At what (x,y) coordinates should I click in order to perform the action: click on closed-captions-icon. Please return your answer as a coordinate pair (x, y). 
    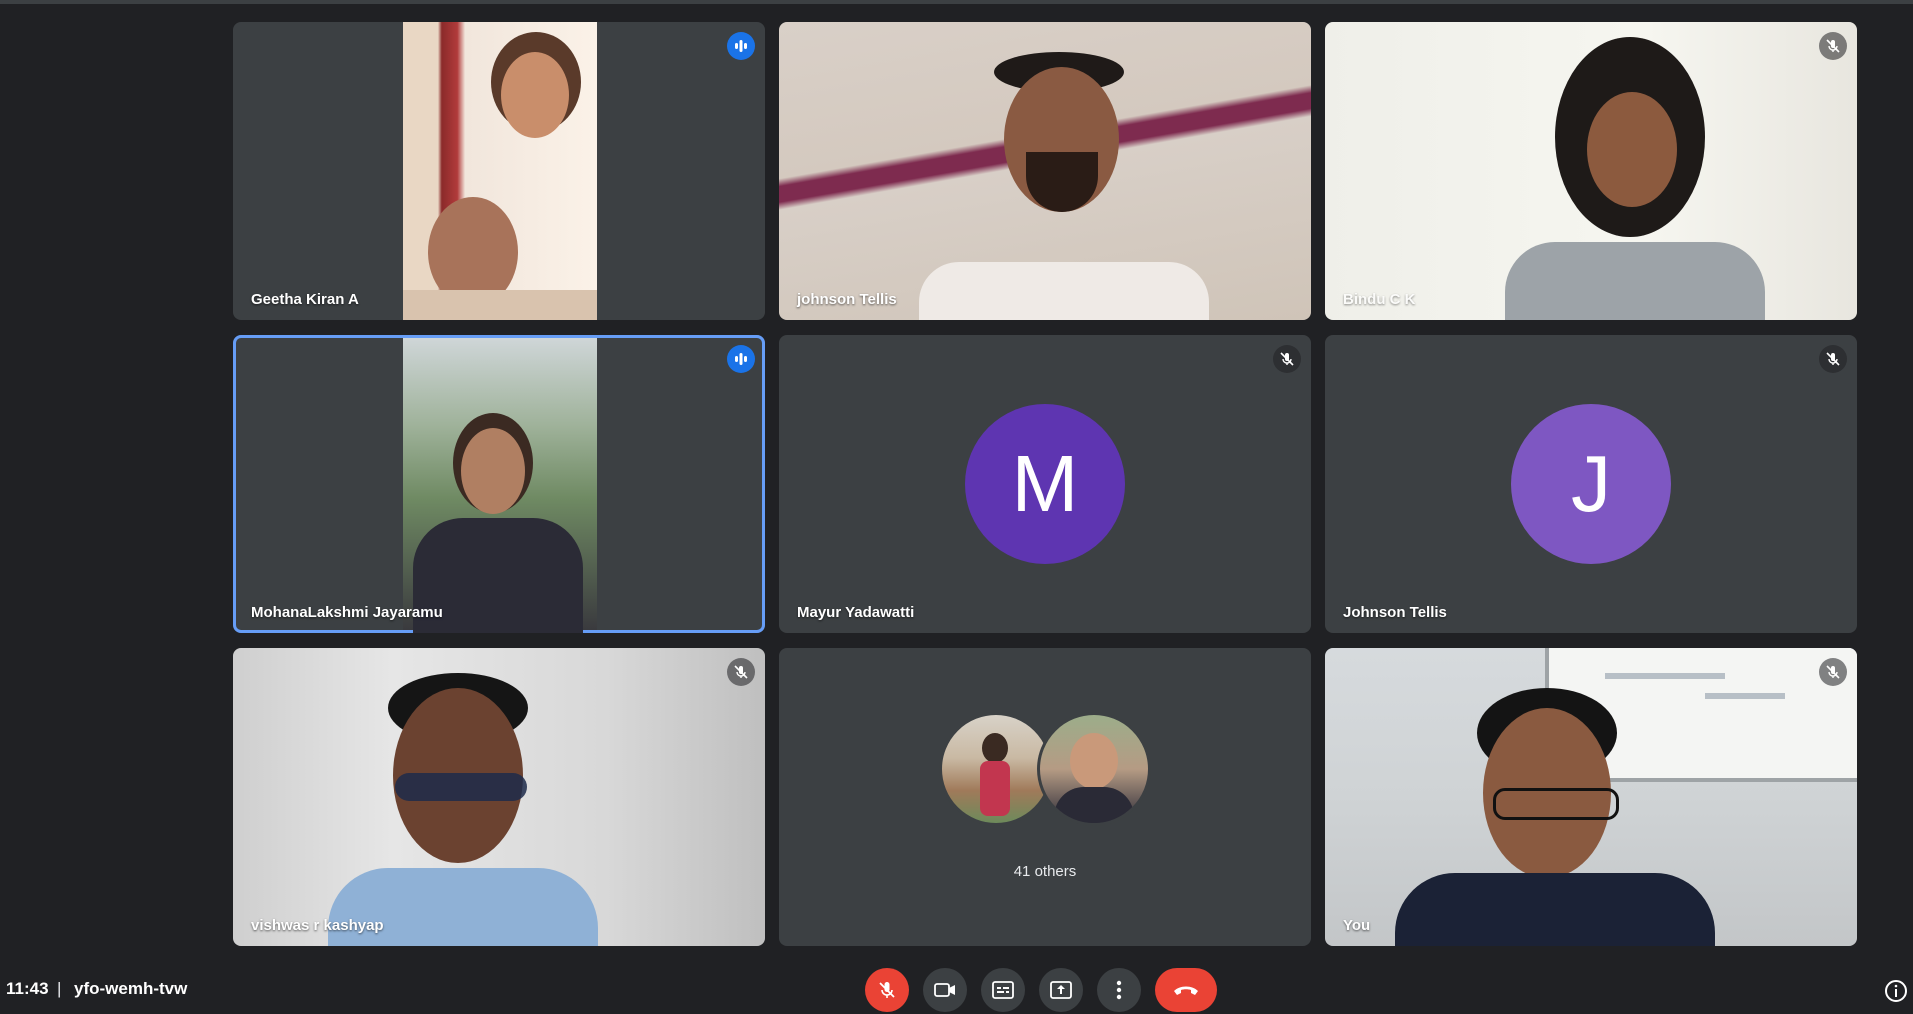
    Looking at the image, I should click on (1003, 990).